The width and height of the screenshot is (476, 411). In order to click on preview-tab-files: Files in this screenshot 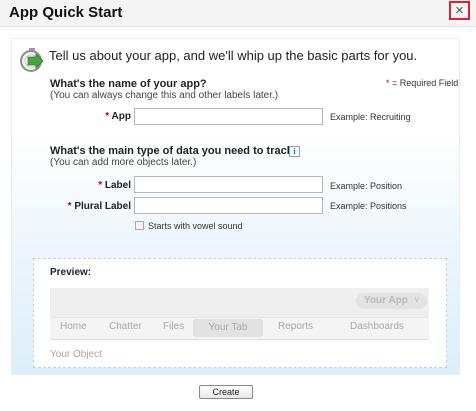, I will do `click(174, 326)`.